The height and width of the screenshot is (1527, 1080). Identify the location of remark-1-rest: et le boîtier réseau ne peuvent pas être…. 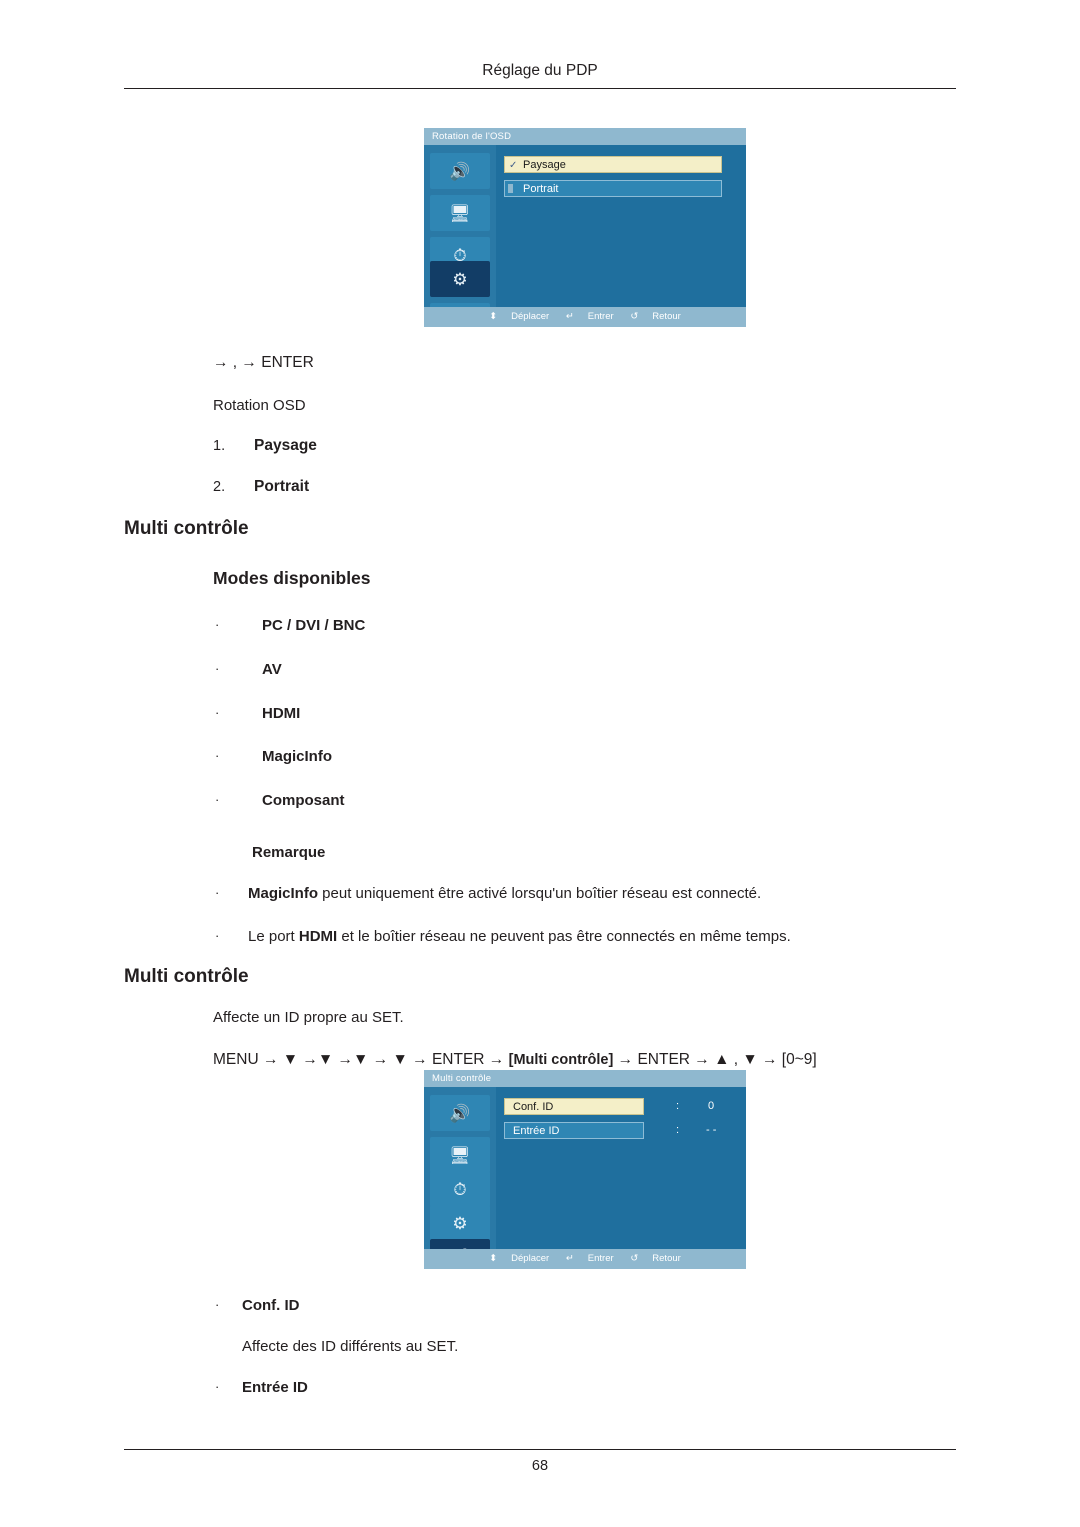
(564, 936).